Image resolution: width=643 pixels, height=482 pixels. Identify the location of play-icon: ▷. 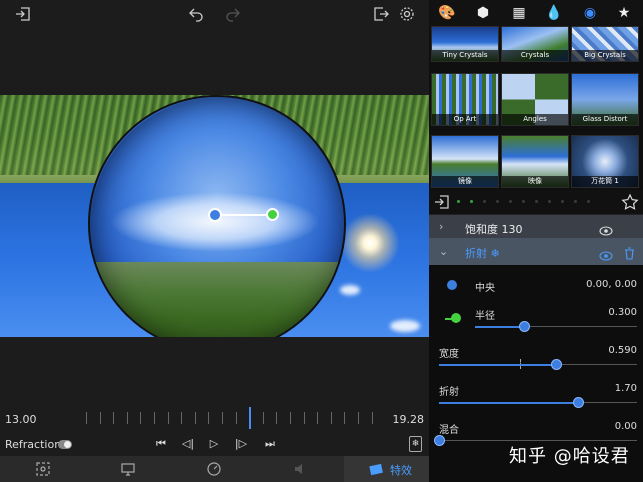
(214, 444).